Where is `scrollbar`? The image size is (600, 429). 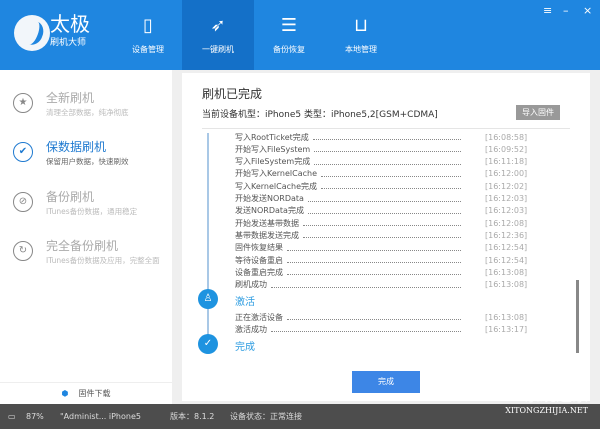
scrollbar is located at coordinates (577, 316).